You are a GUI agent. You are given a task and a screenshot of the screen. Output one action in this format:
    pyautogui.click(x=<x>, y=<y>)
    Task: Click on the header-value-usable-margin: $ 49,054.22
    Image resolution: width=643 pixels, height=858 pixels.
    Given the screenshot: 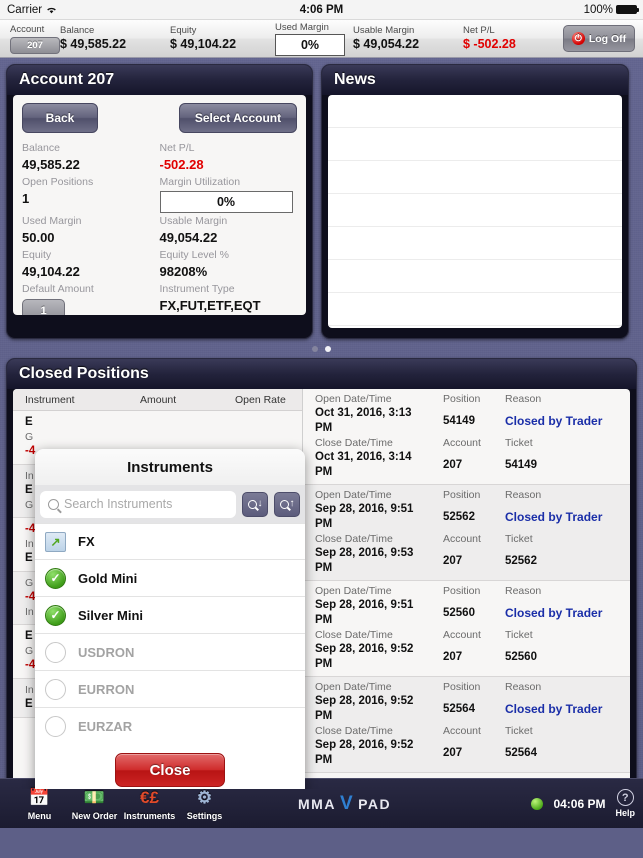 What is the action you would take?
    pyautogui.click(x=386, y=44)
    